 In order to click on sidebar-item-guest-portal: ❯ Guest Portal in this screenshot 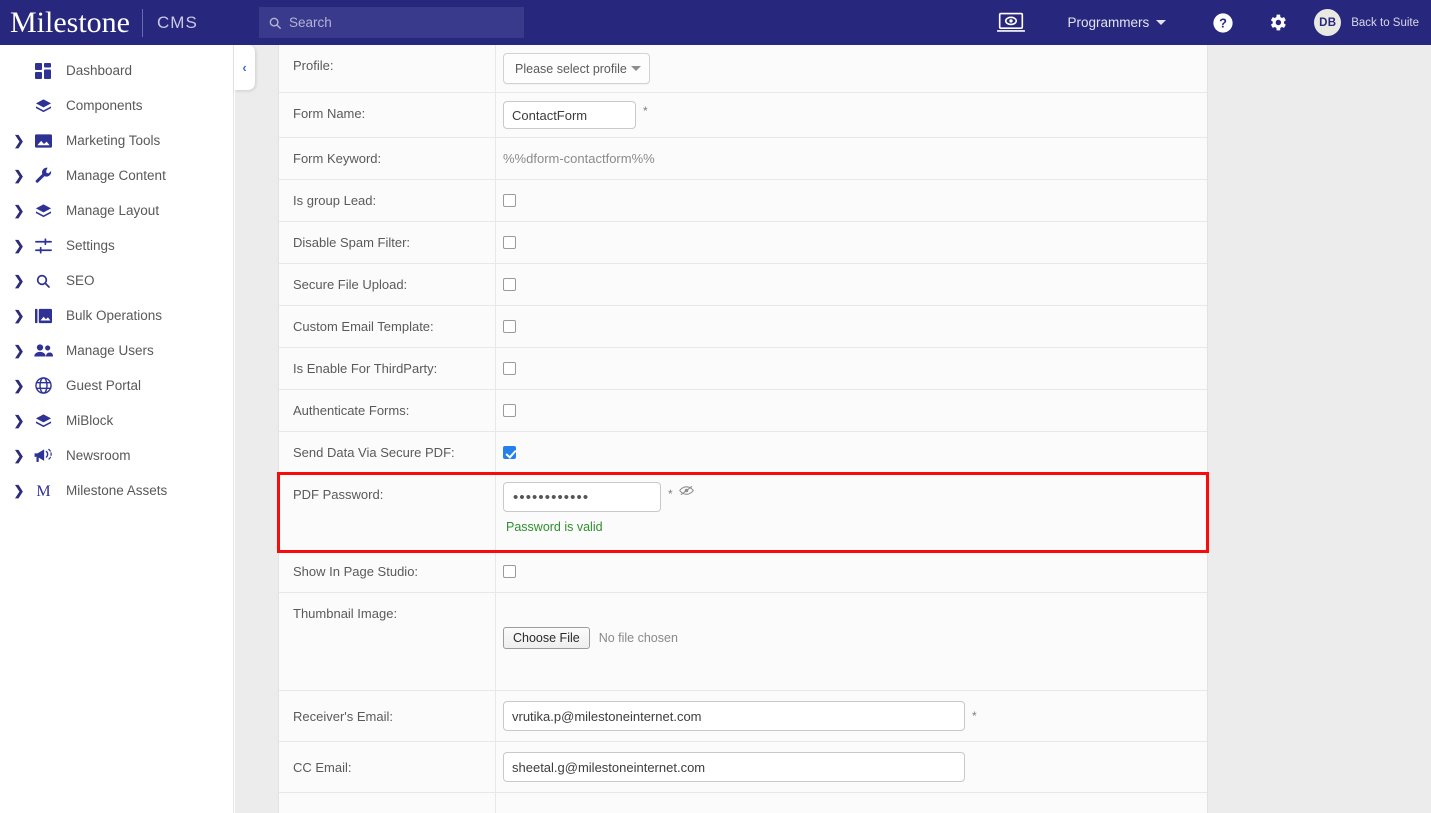, I will do `click(116, 385)`.